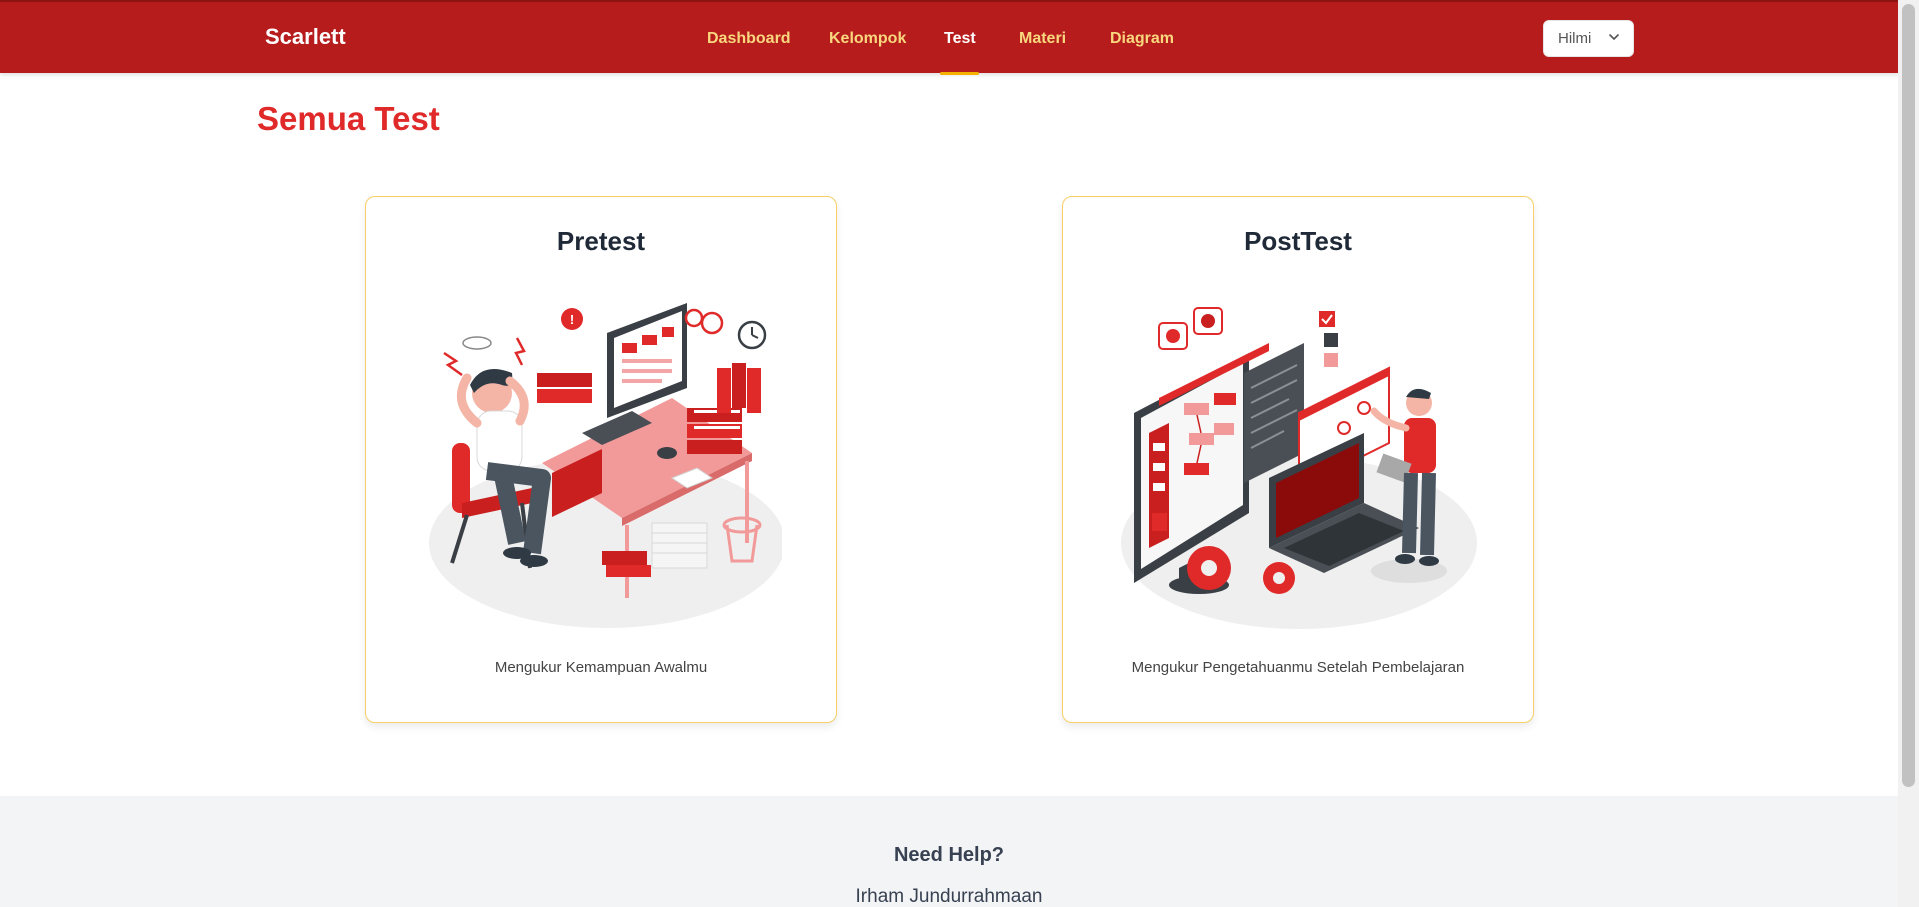  I want to click on pretest-card: Pretest ! Mengukur Kemampuan Awalmu, so click(601, 459).